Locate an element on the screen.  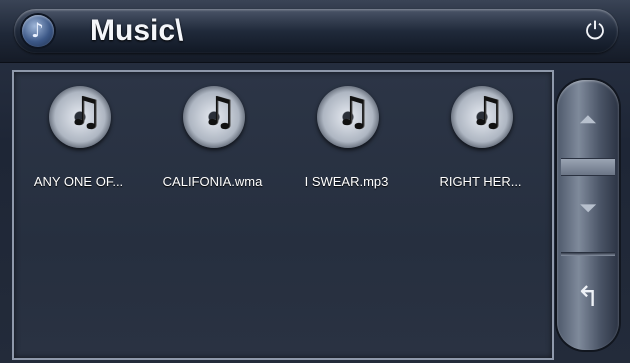
power-icon: ⏻ is located at coordinates (595, 31).